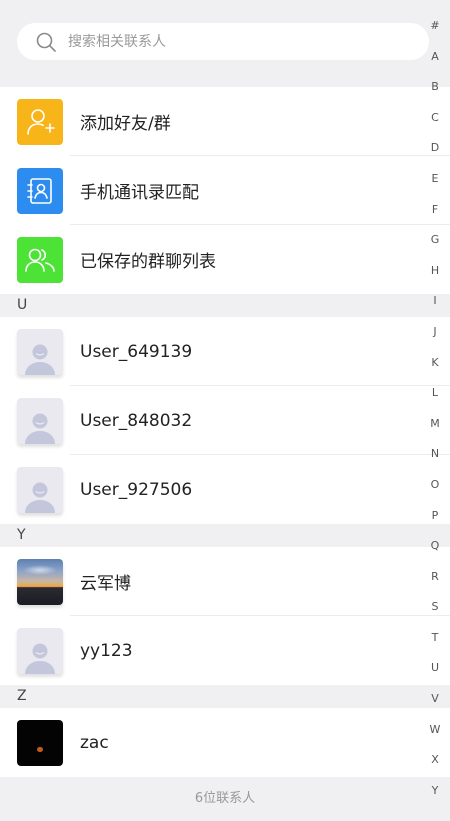 This screenshot has height=821, width=450. I want to click on index-letter: L, so click(435, 393).